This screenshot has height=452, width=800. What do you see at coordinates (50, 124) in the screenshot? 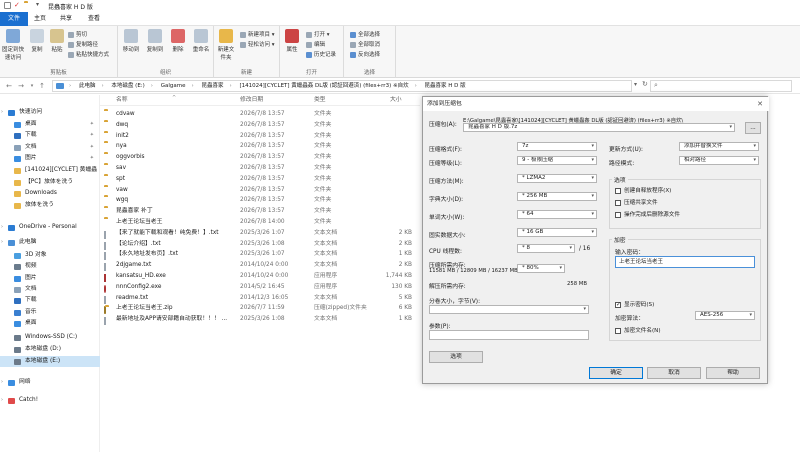
I see `nav-item: 桌面 ✦` at bounding box center [50, 124].